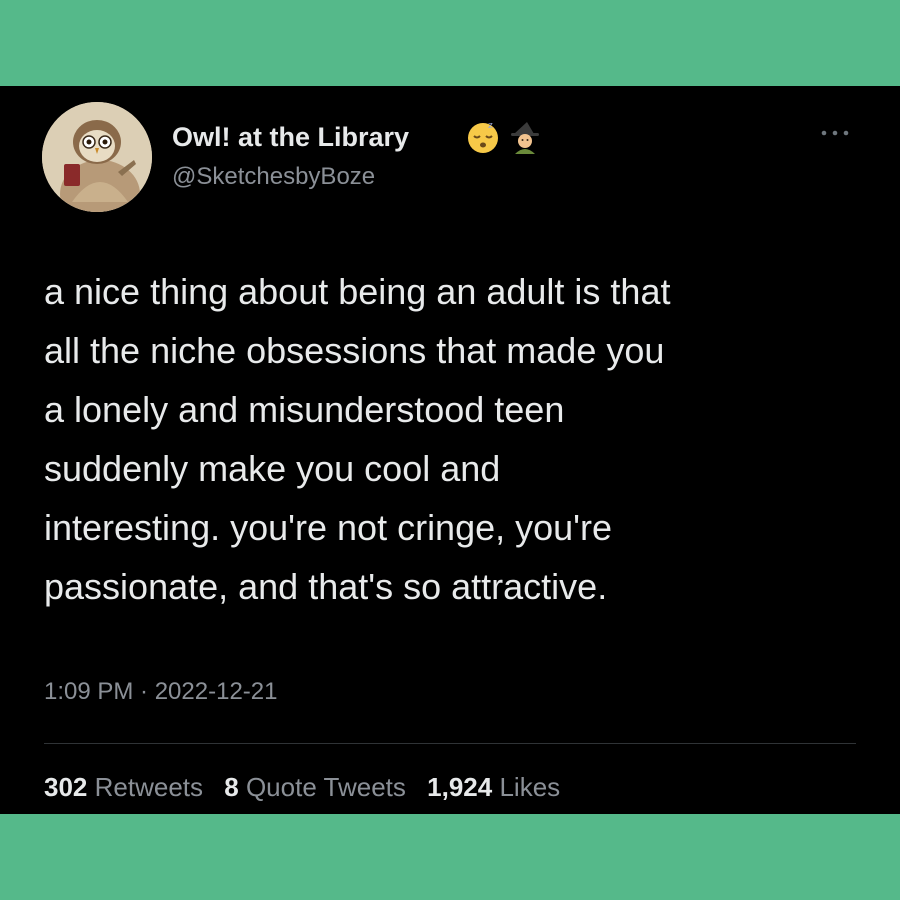  I want to click on likes-count: 1,924, so click(460, 787).